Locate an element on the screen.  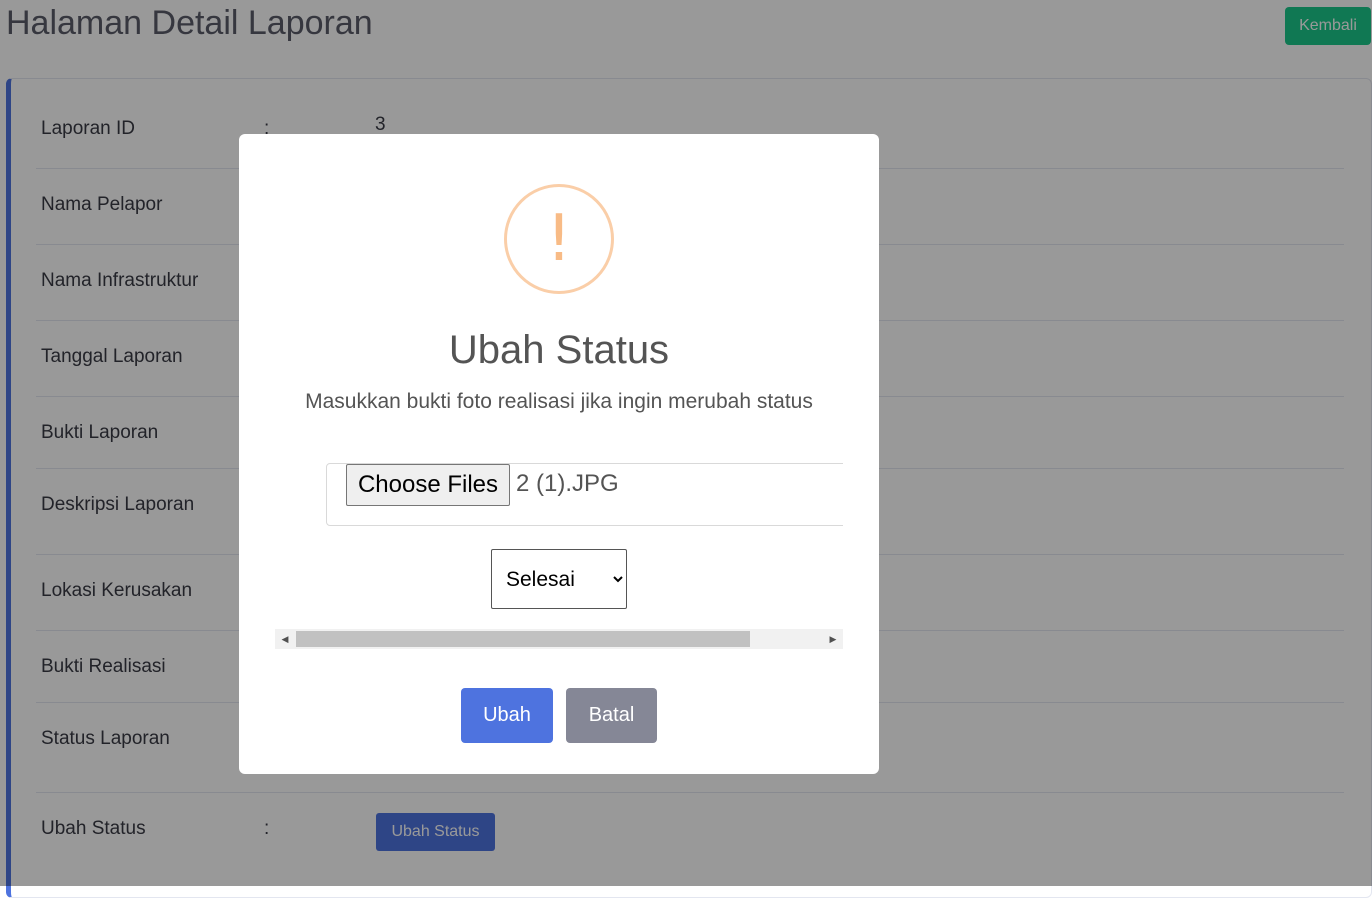
warning-icon-glyph: ! is located at coordinates (559, 239).